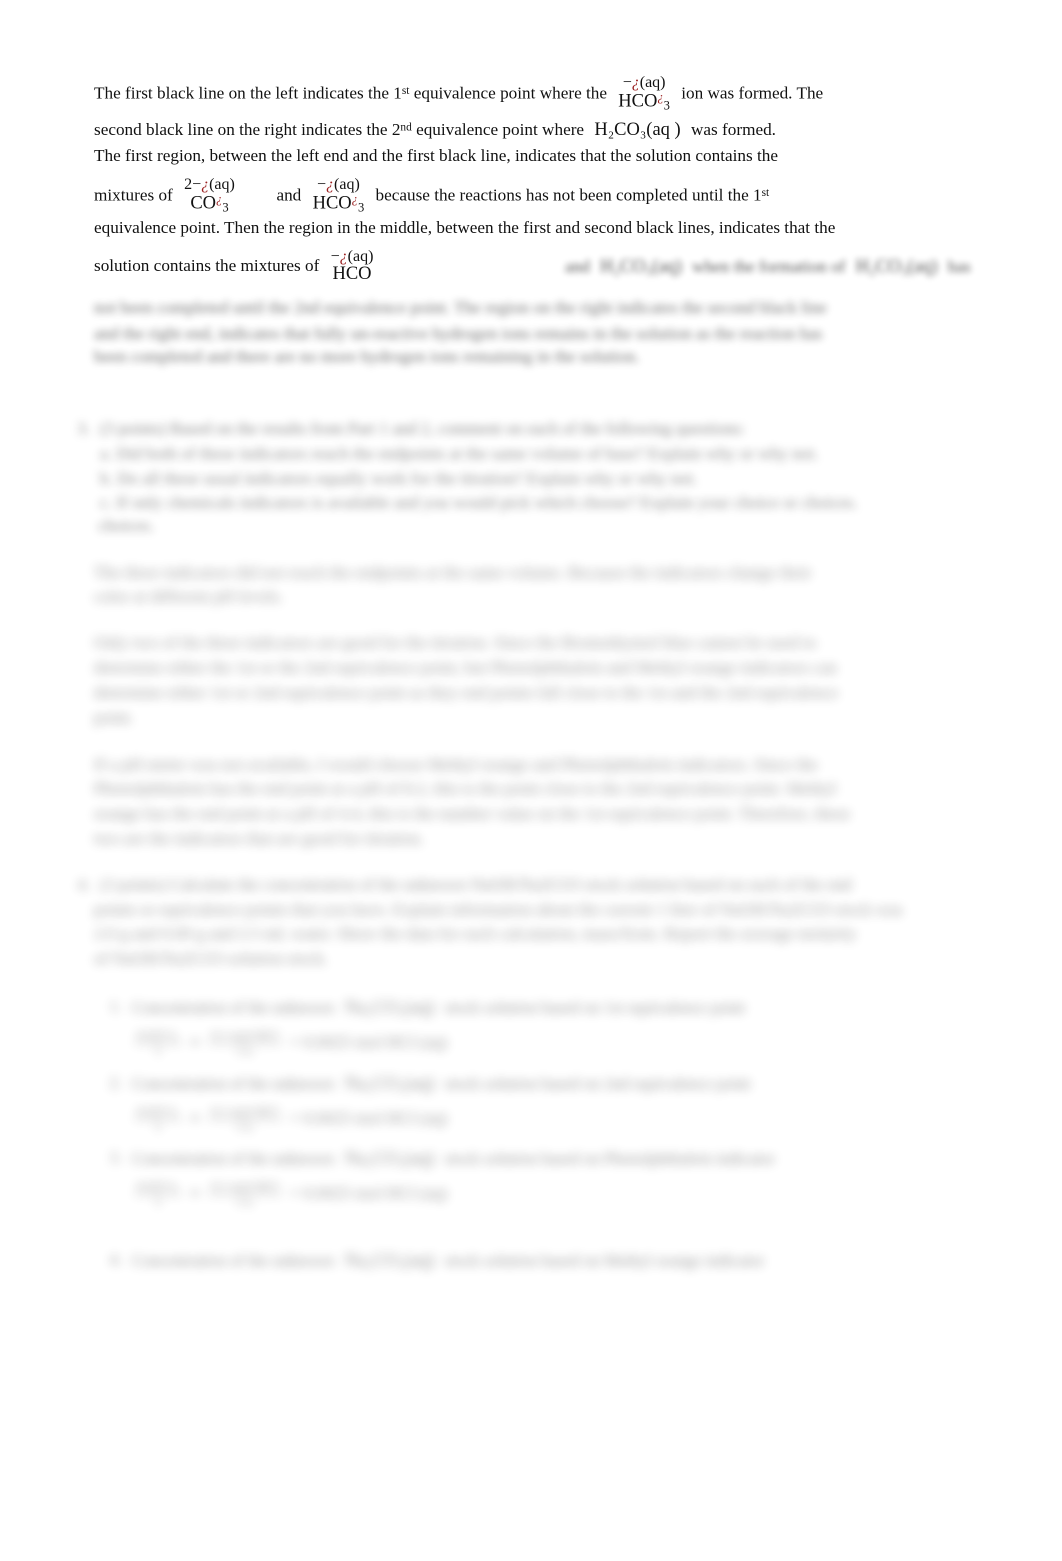 The image size is (1062, 1561). I want to click on formula-lower: CO¿3, so click(209, 203).